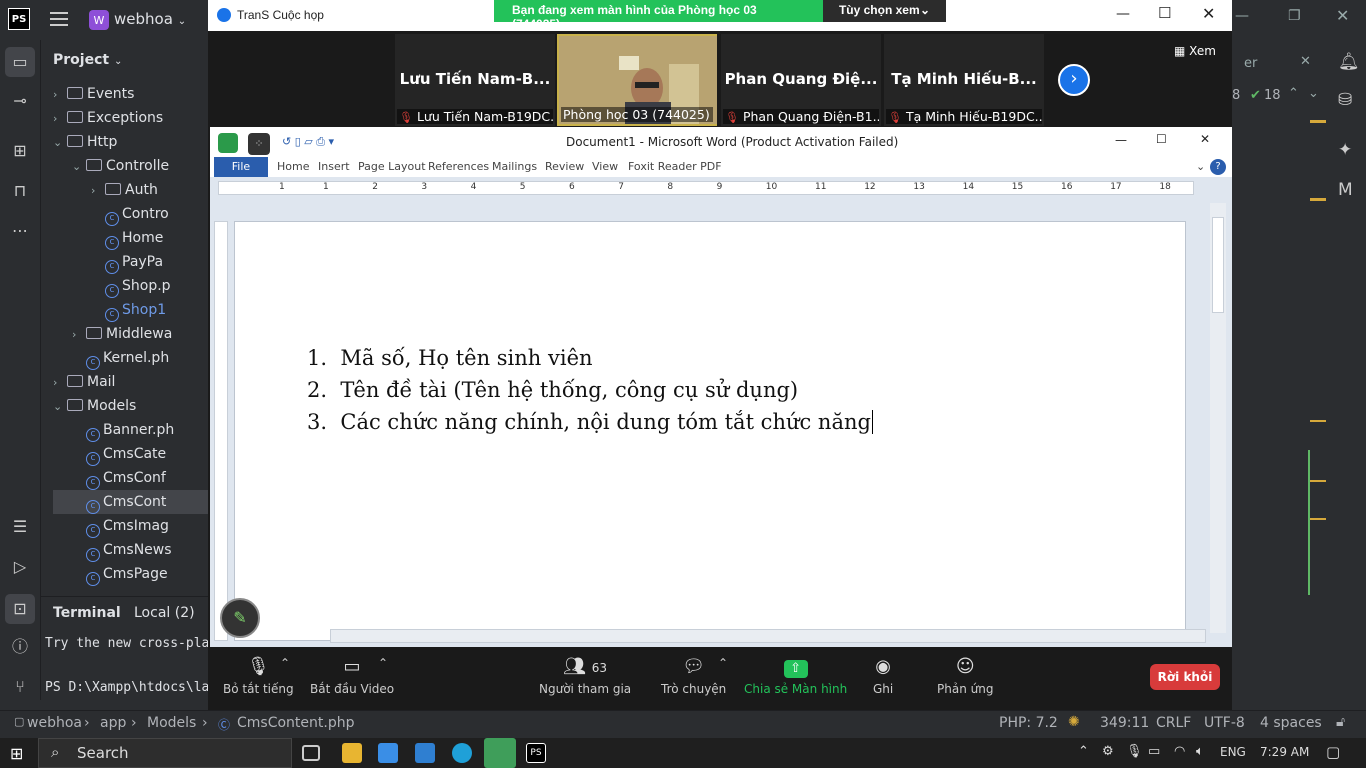 The image size is (1366, 768). What do you see at coordinates (165, 753) in the screenshot?
I see `taskbar-search: ⌕ Search` at bounding box center [165, 753].